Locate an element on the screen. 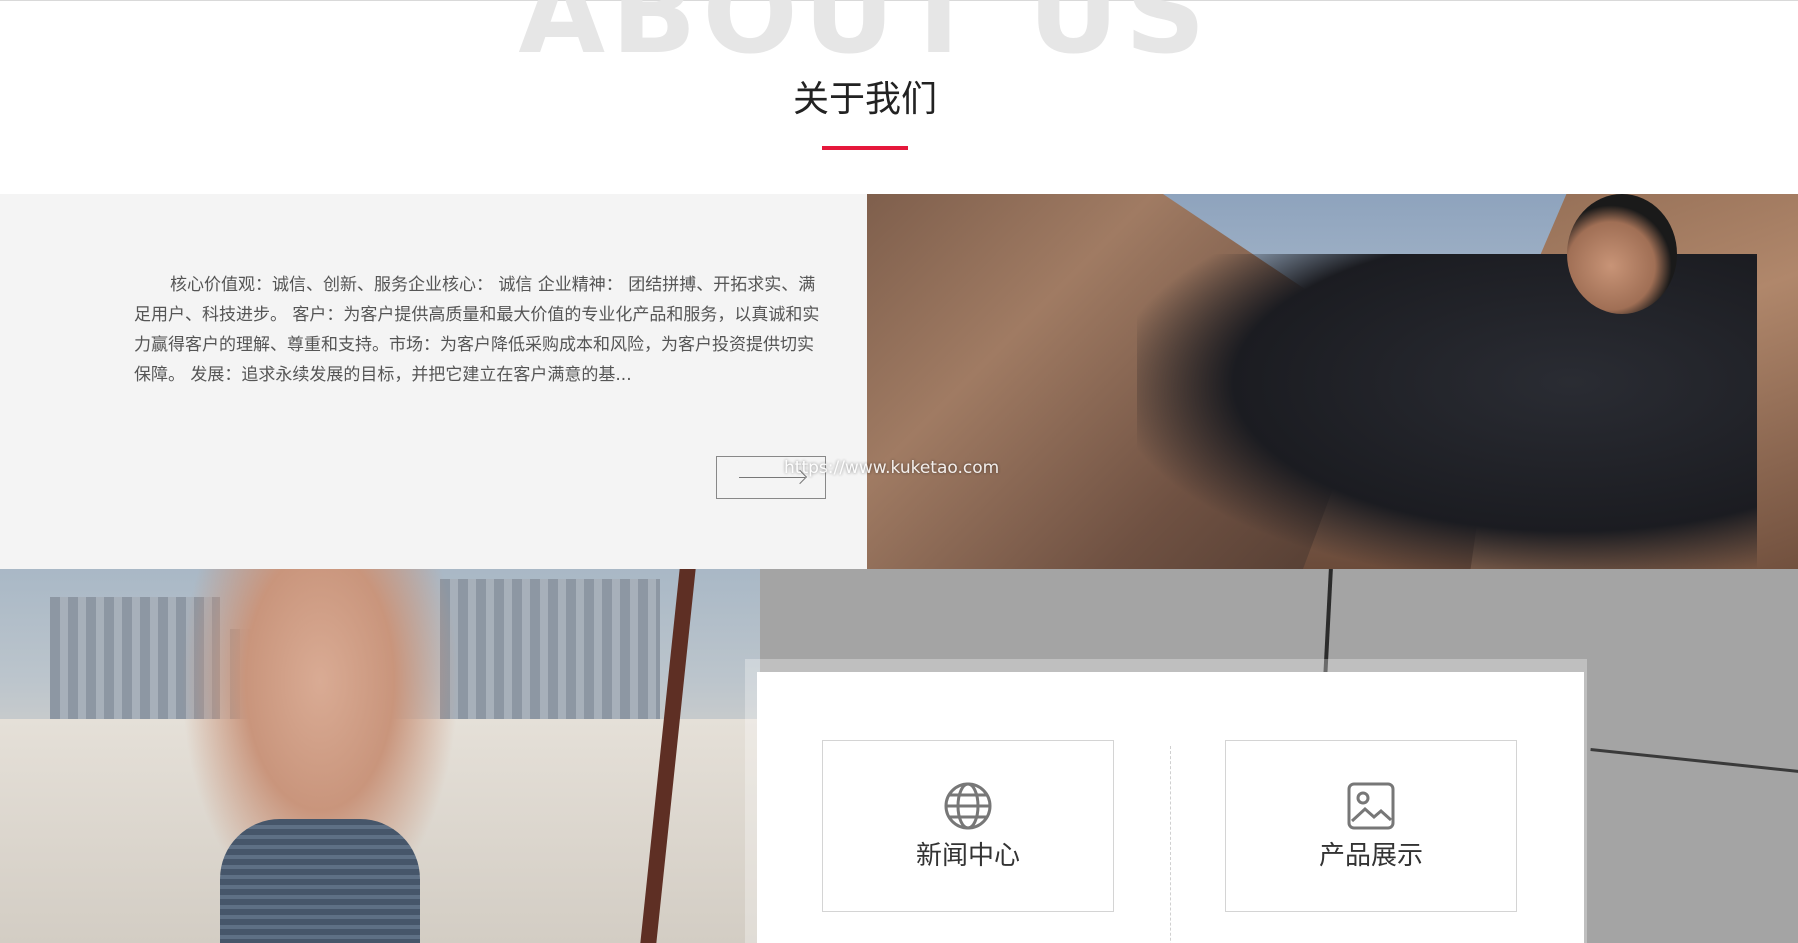 Image resolution: width=1798 pixels, height=943 pixels. quick-links-card: 新闻中心 产品展示 is located at coordinates (1170, 807).